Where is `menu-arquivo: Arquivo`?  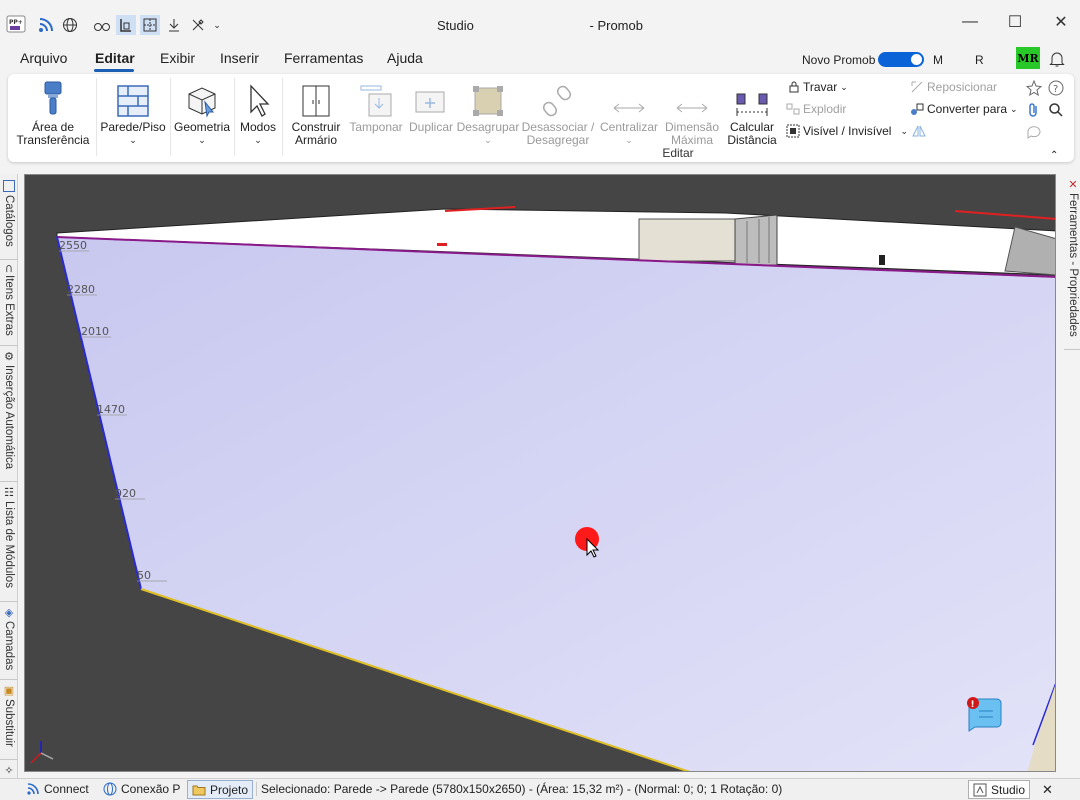 menu-arquivo: Arquivo is located at coordinates (43, 58).